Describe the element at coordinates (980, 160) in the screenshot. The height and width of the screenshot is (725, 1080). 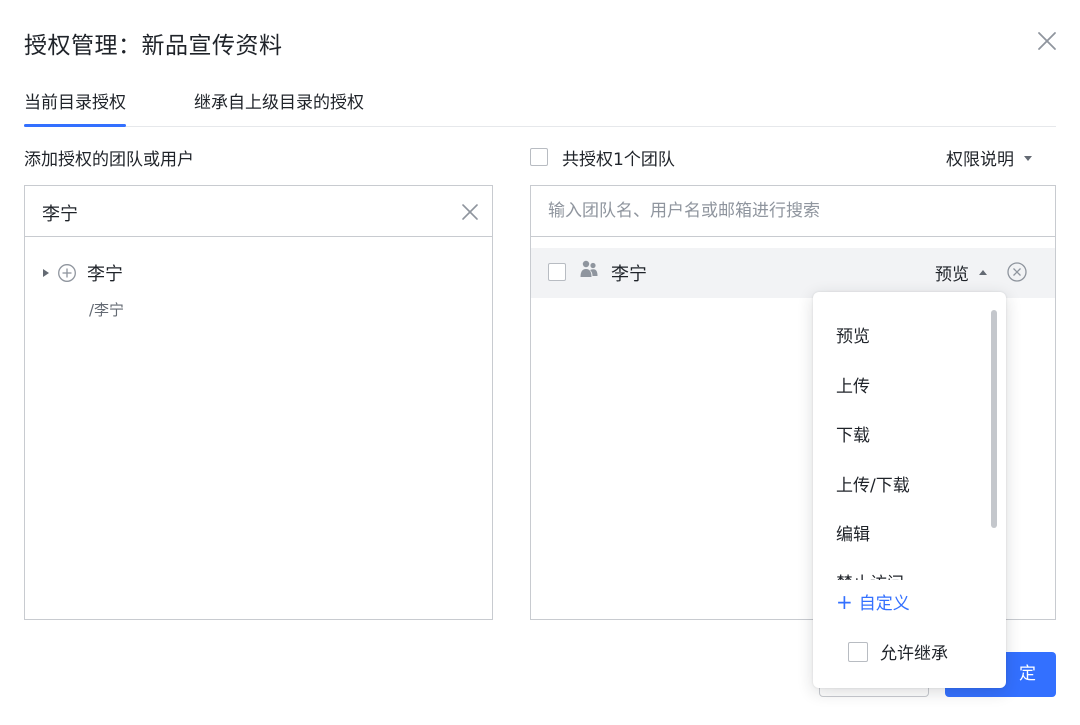
I see `permission-description-label: 权限说明` at that location.